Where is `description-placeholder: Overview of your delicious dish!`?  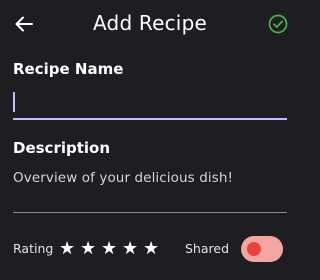 description-placeholder: Overview of your delicious dish! is located at coordinates (123, 178).